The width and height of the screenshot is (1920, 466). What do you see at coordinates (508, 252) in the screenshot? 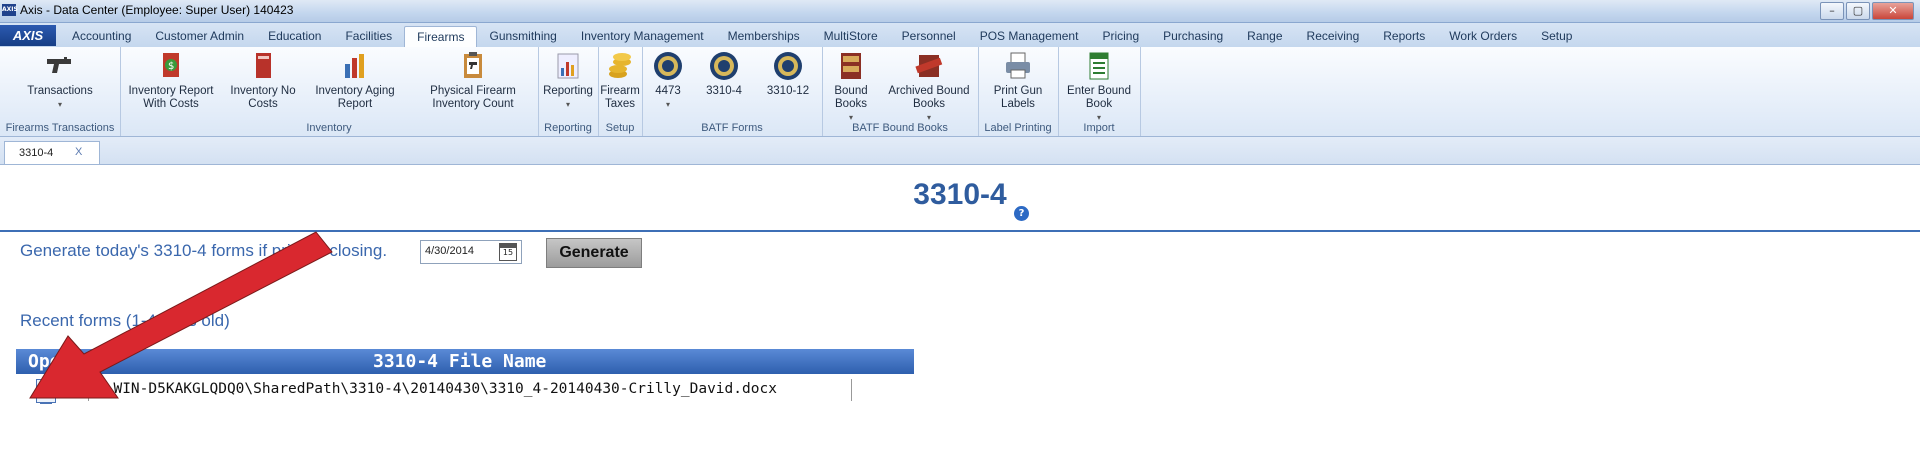
I see `calendar-icon: 15` at bounding box center [508, 252].